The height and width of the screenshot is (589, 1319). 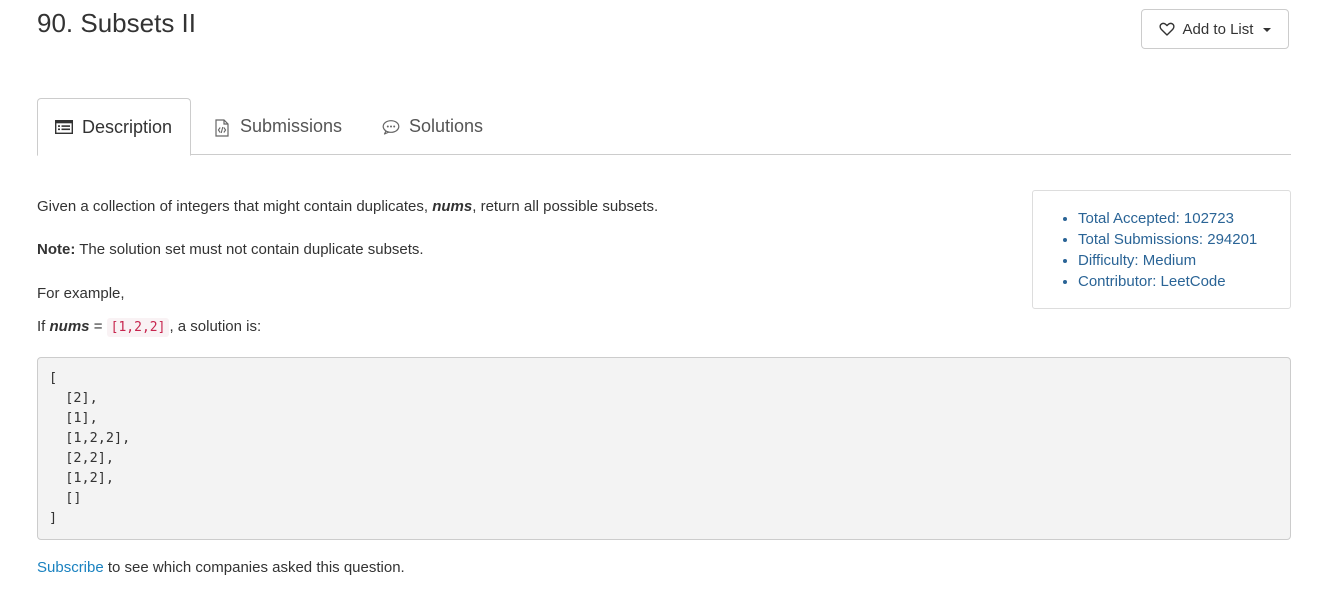 I want to click on nums-variable-example: nums, so click(x=69, y=326).